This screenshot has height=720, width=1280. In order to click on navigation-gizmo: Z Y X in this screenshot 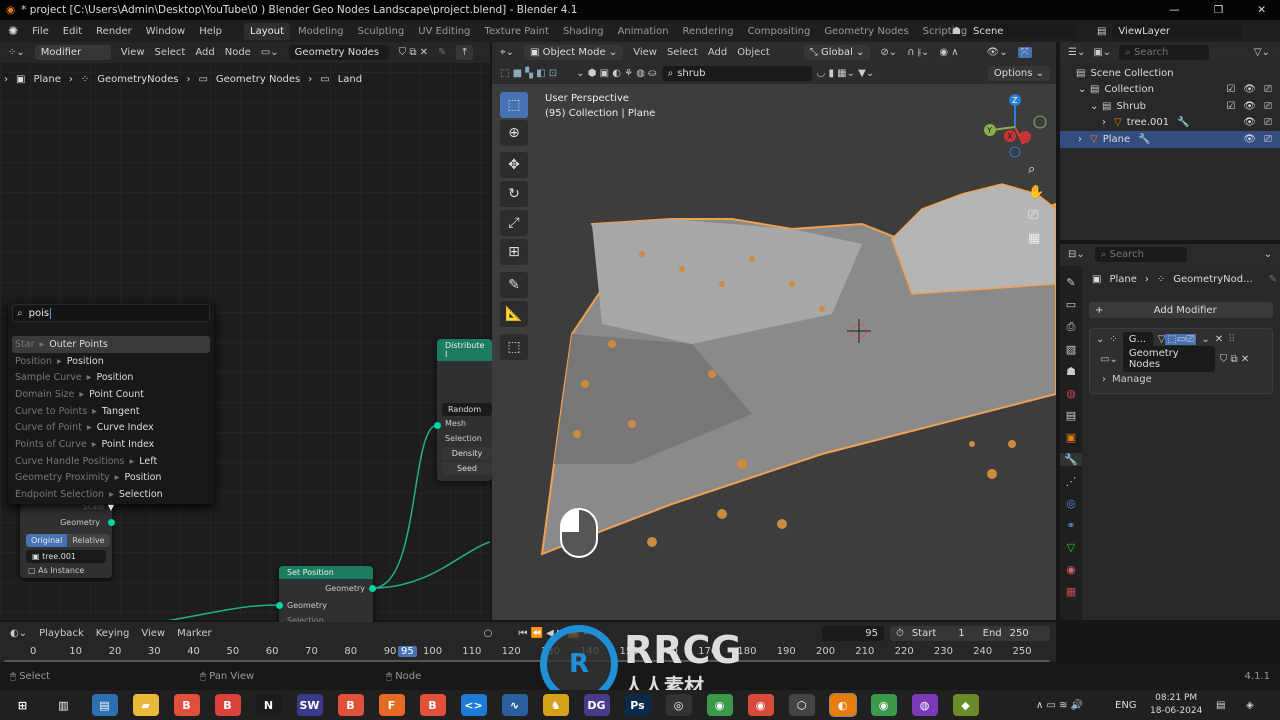, I will do `click(1015, 127)`.